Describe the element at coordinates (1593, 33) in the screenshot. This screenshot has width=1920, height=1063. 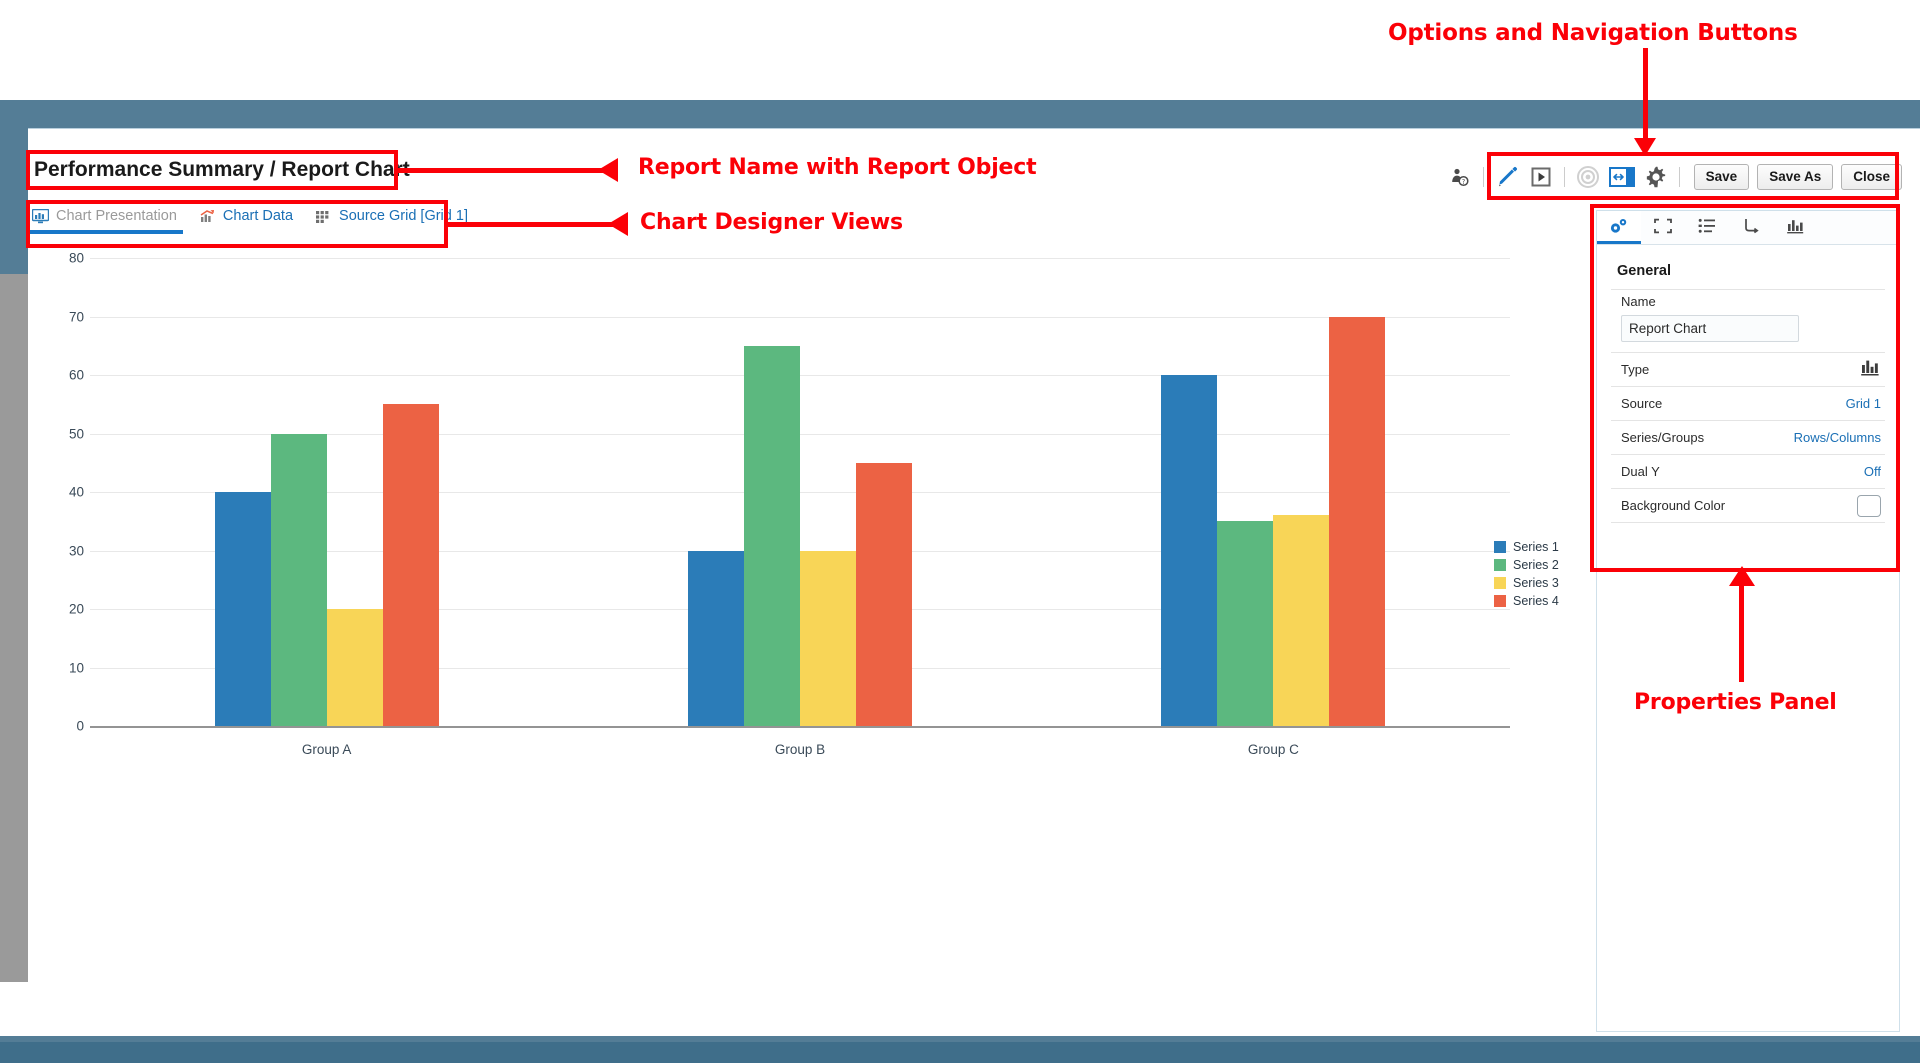
I see `annotation-options-nav-label: Options and Navigation Buttons` at that location.